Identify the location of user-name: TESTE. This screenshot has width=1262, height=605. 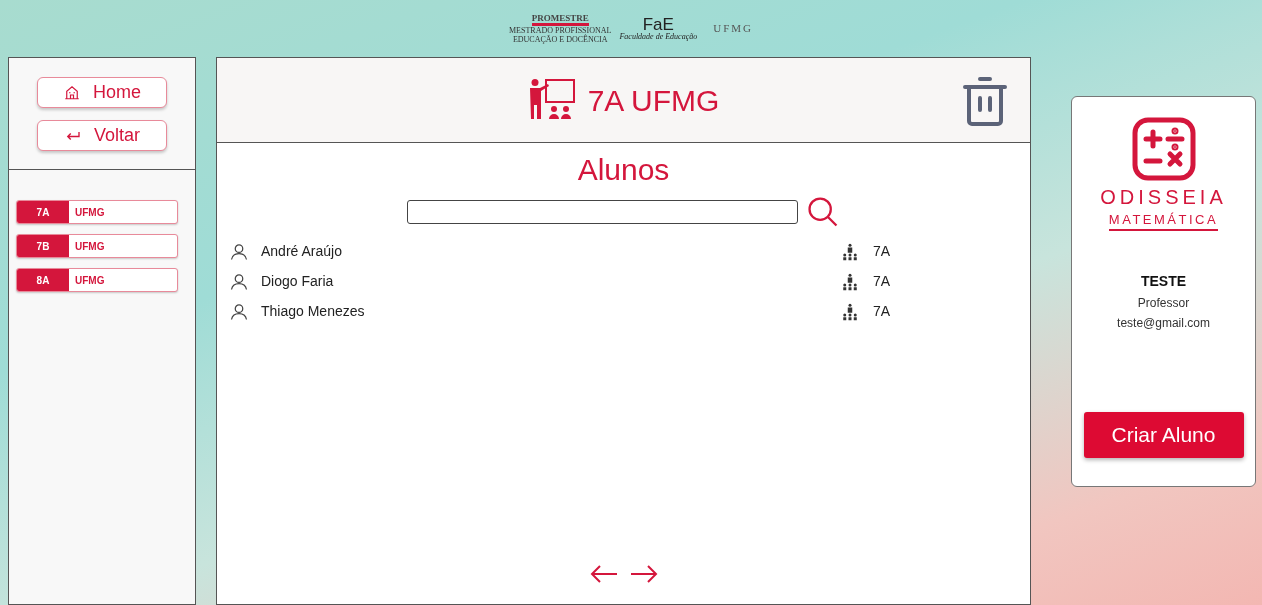
(1163, 281).